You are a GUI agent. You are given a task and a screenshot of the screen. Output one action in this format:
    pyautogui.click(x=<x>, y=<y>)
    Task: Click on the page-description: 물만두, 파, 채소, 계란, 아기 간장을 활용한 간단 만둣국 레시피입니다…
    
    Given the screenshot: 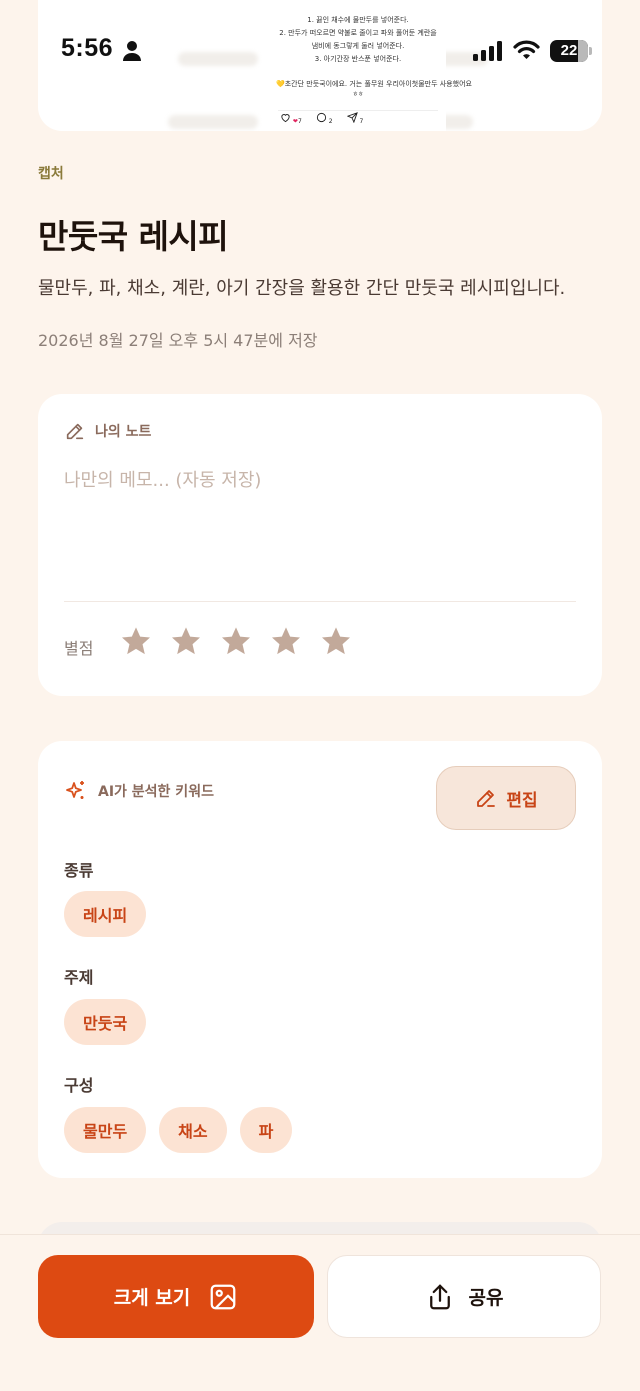 What is the action you would take?
    pyautogui.click(x=302, y=288)
    